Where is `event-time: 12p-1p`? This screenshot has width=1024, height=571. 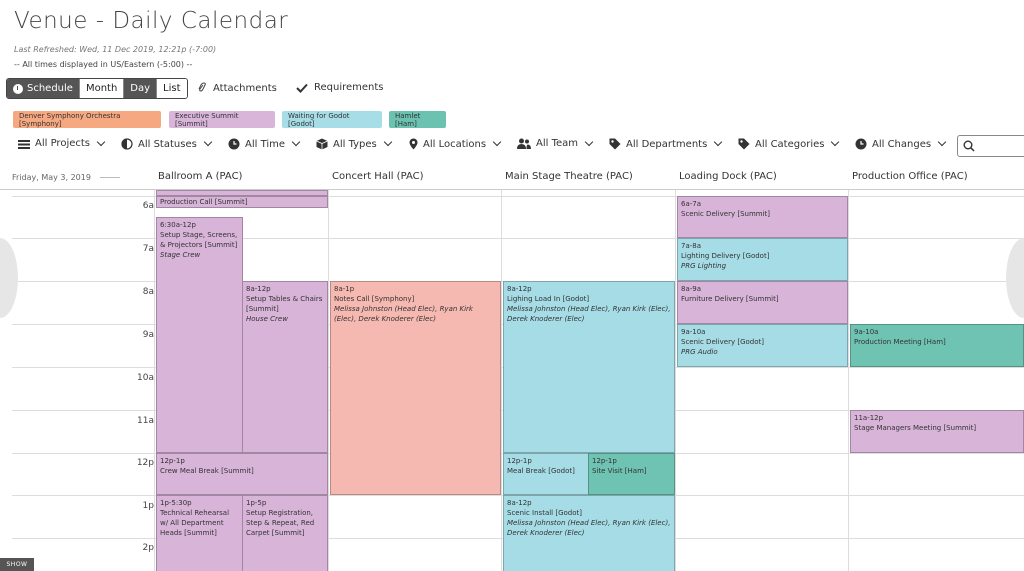
event-time: 12p-1p is located at coordinates (604, 461).